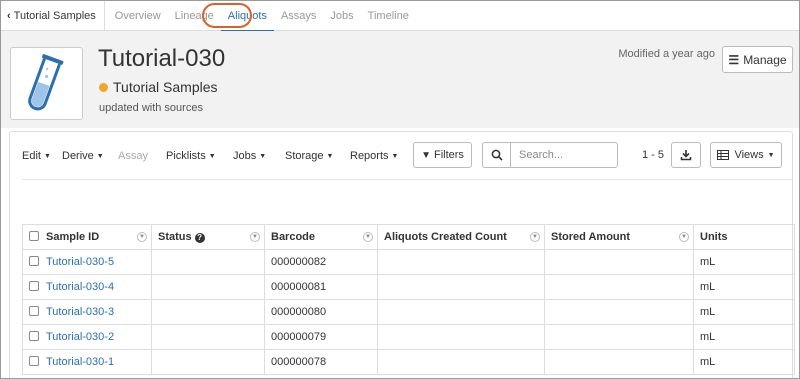 This screenshot has height=379, width=800. I want to click on table-row: Tutorial-030-2 000000079 mL, so click(408, 337).